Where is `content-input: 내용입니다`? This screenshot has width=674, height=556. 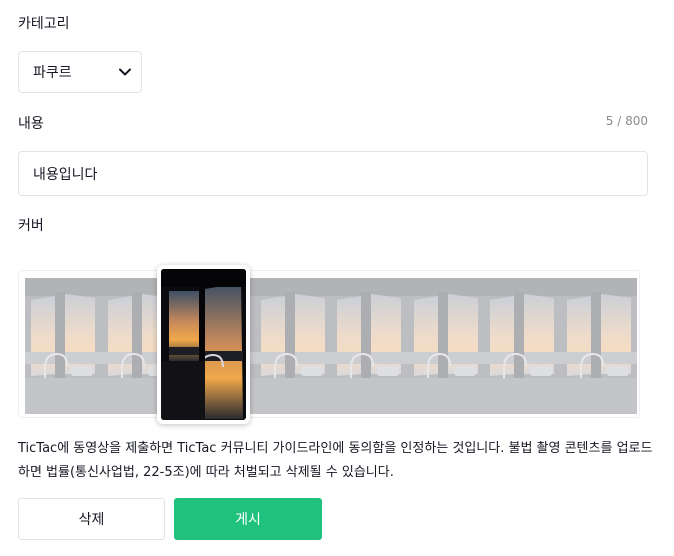 content-input: 내용입니다 is located at coordinates (333, 173).